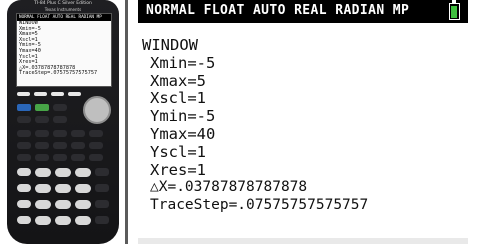 The image size is (480, 244). What do you see at coordinates (307, 152) in the screenshot?
I see `setting-yscl: Yscl=1` at bounding box center [307, 152].